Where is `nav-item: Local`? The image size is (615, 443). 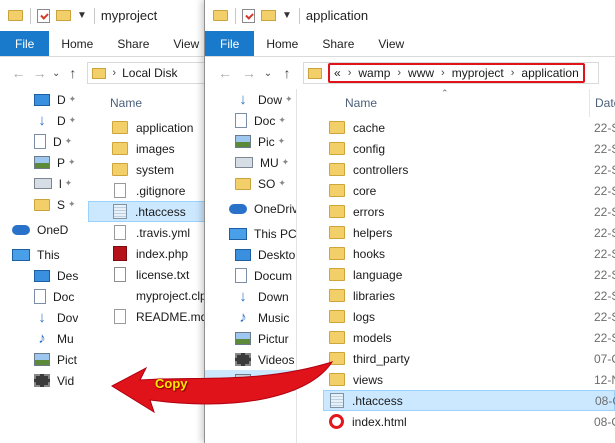 nav-item: Local is located at coordinates (250, 380).